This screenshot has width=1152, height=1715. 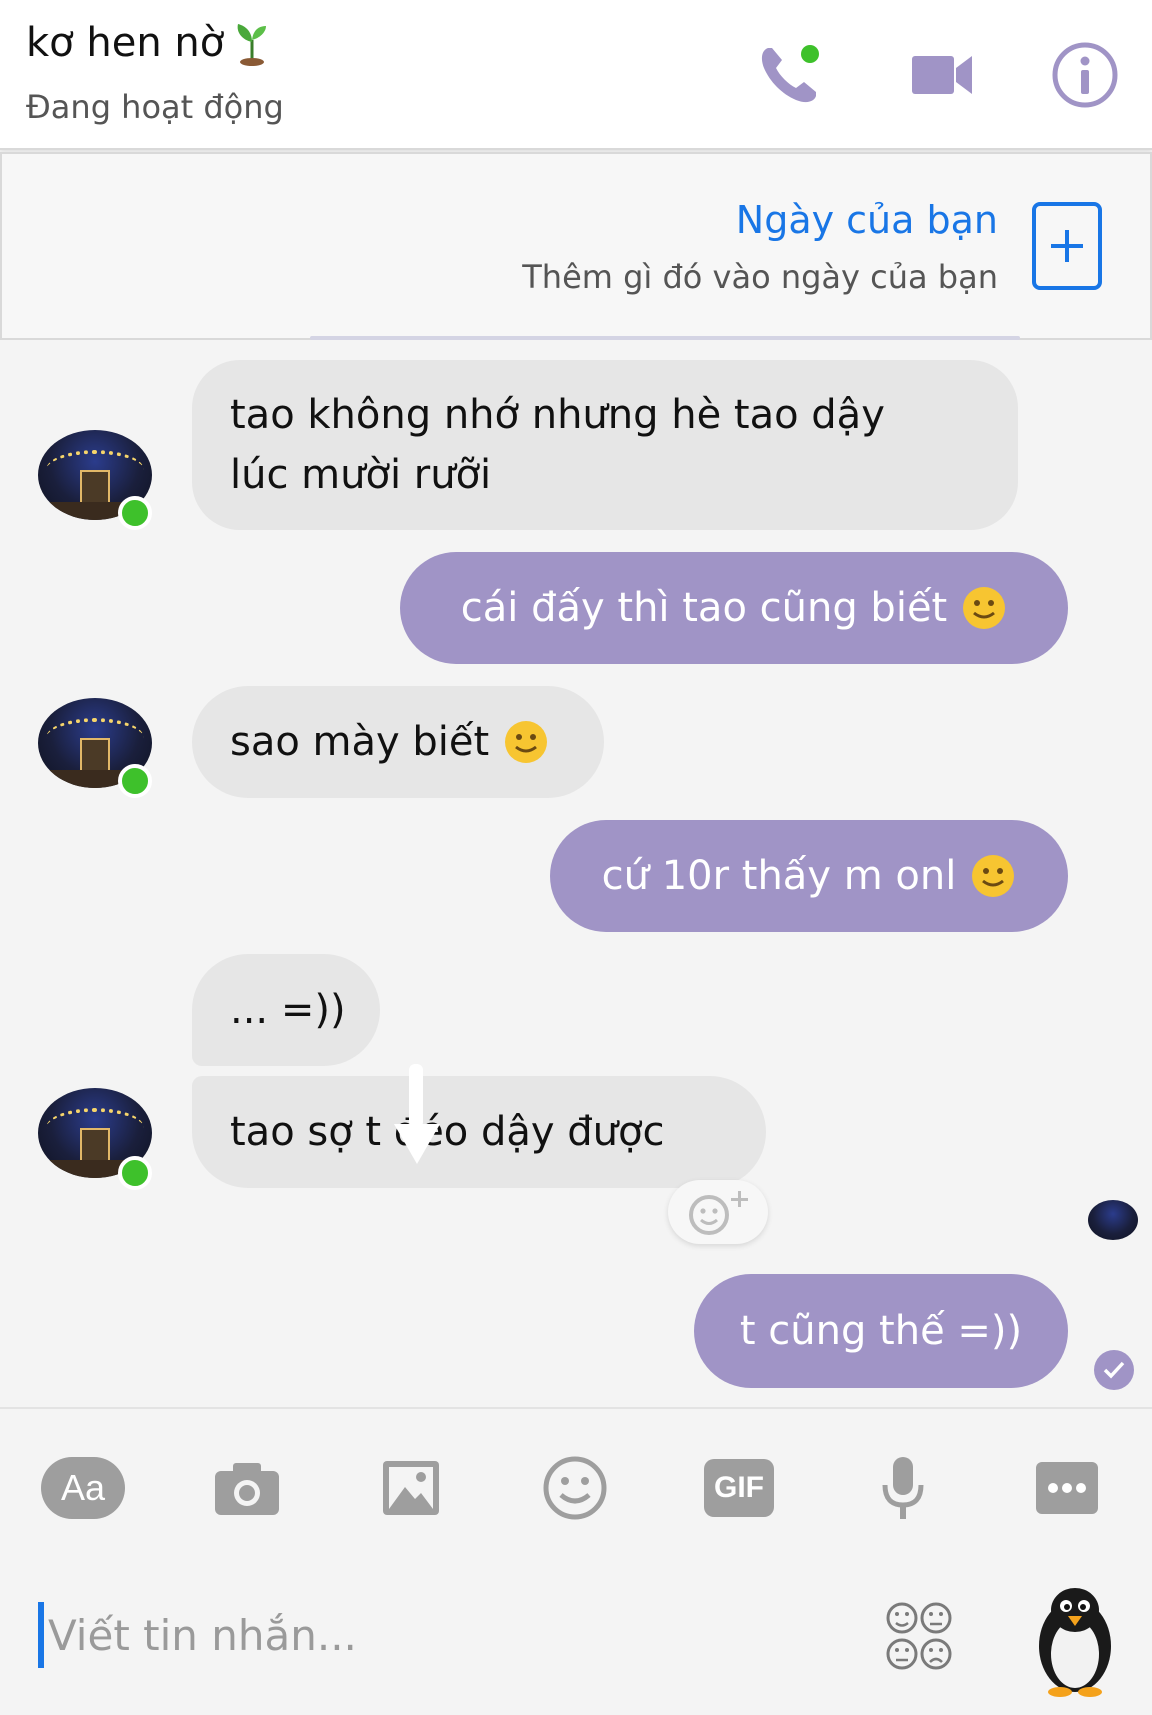 I want to click on message-bubble-incoming: ... =)), so click(x=286, y=1010).